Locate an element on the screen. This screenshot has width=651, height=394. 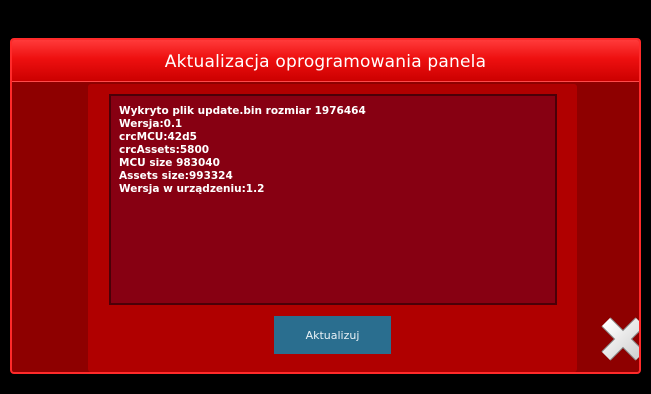
update-button: Aktualizuj is located at coordinates (332, 335).